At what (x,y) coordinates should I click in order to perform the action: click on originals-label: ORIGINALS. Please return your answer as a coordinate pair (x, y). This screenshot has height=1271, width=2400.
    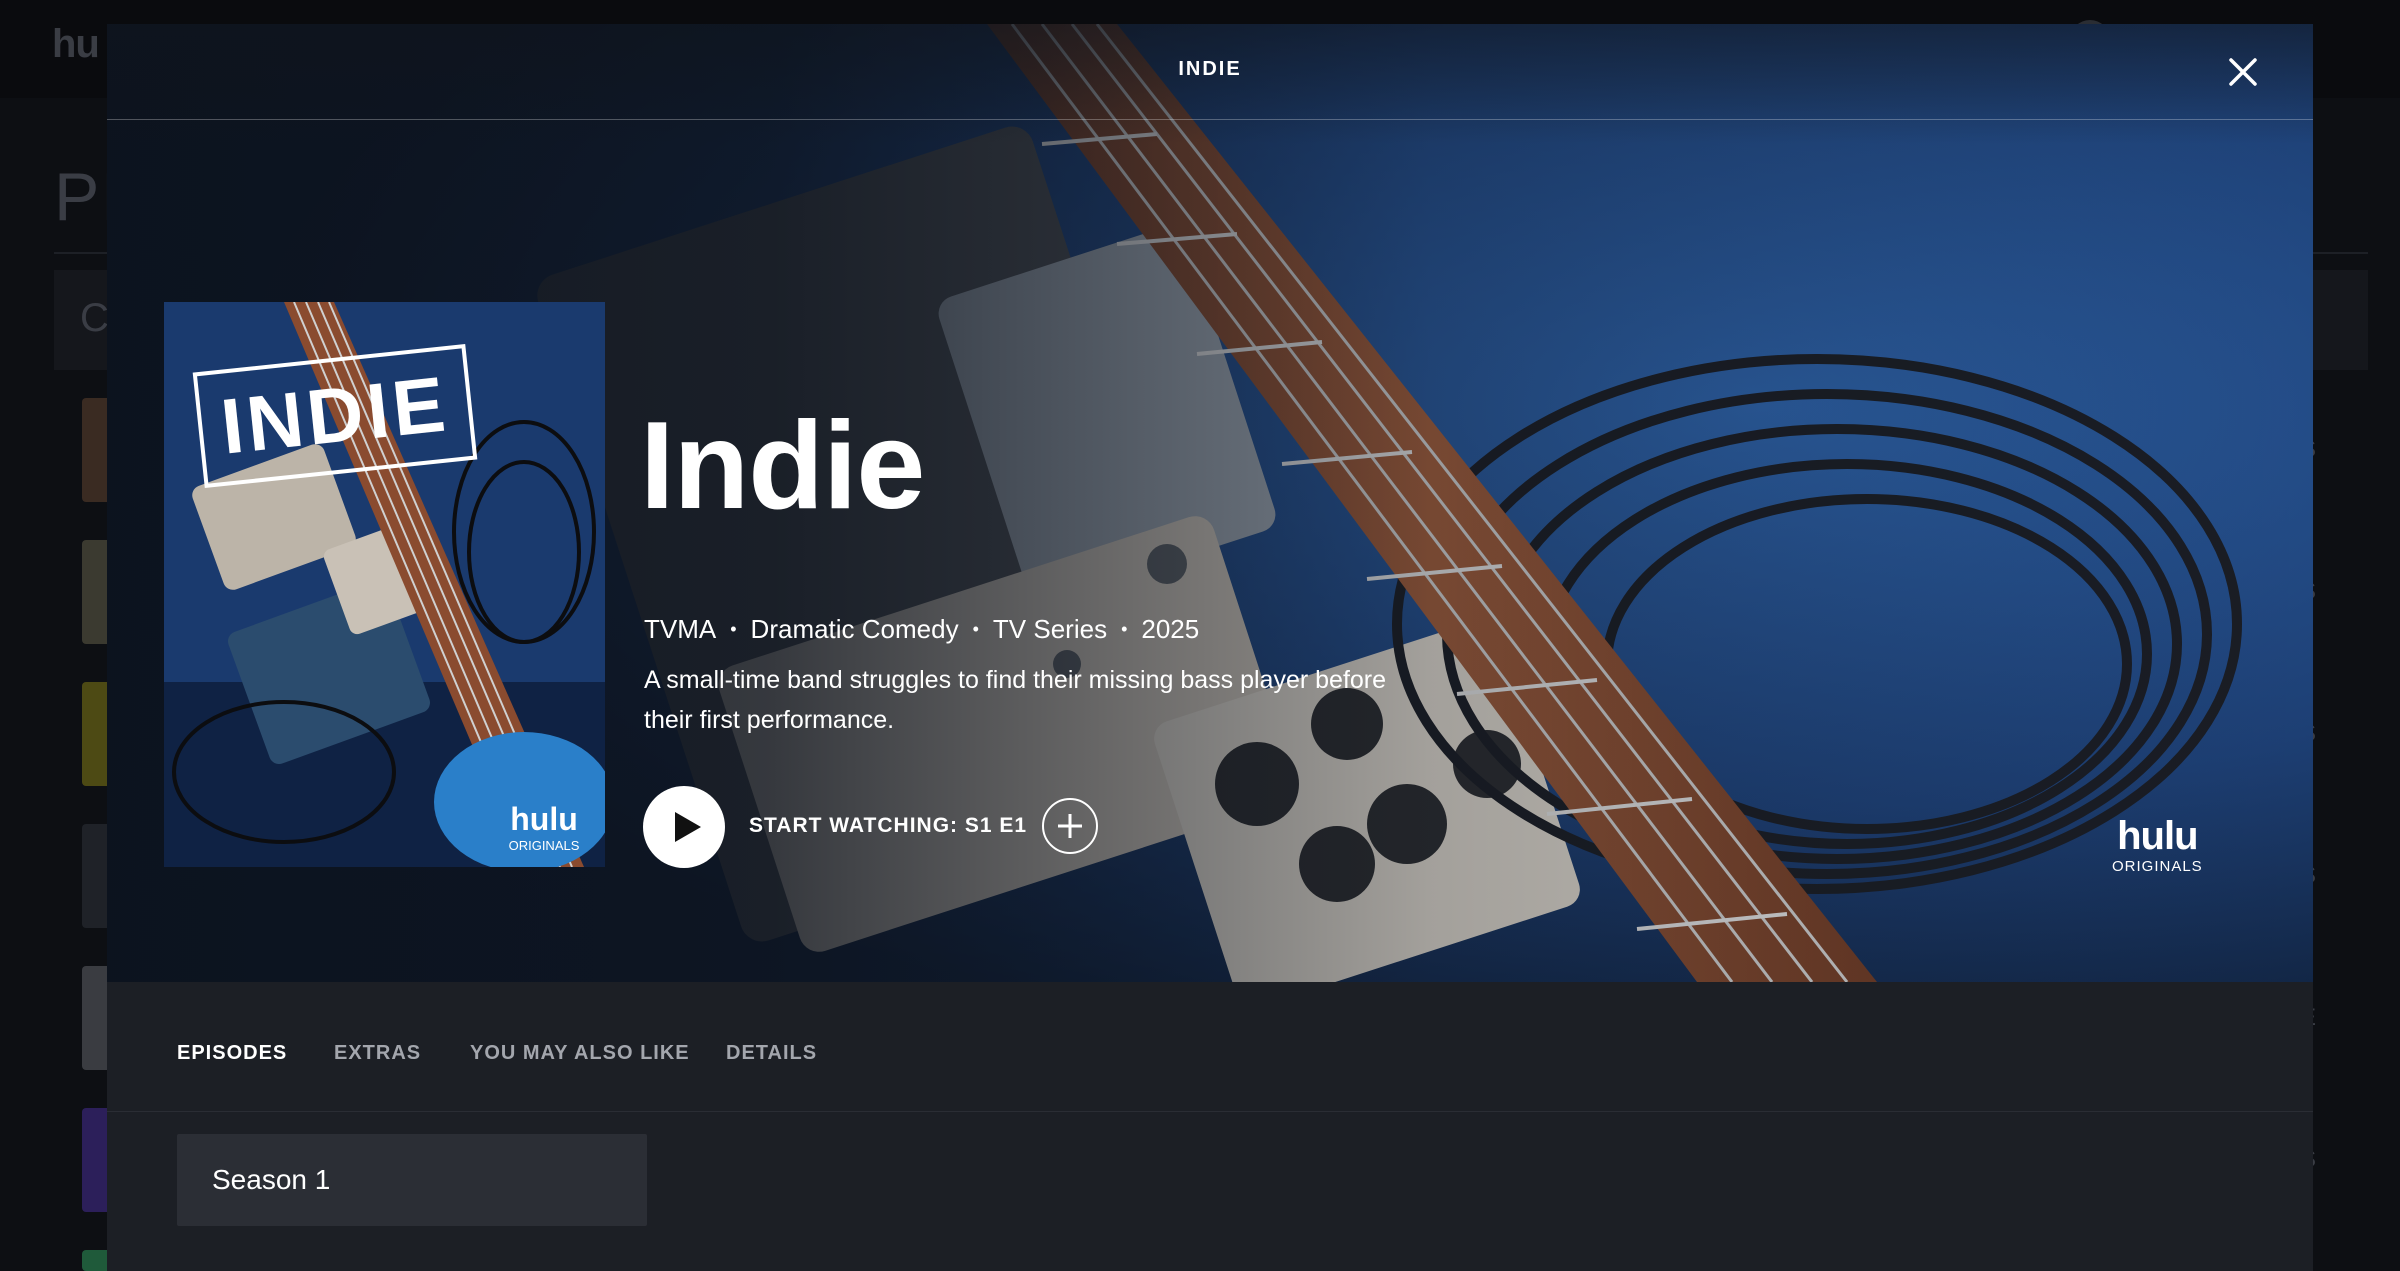
    Looking at the image, I should click on (2157, 866).